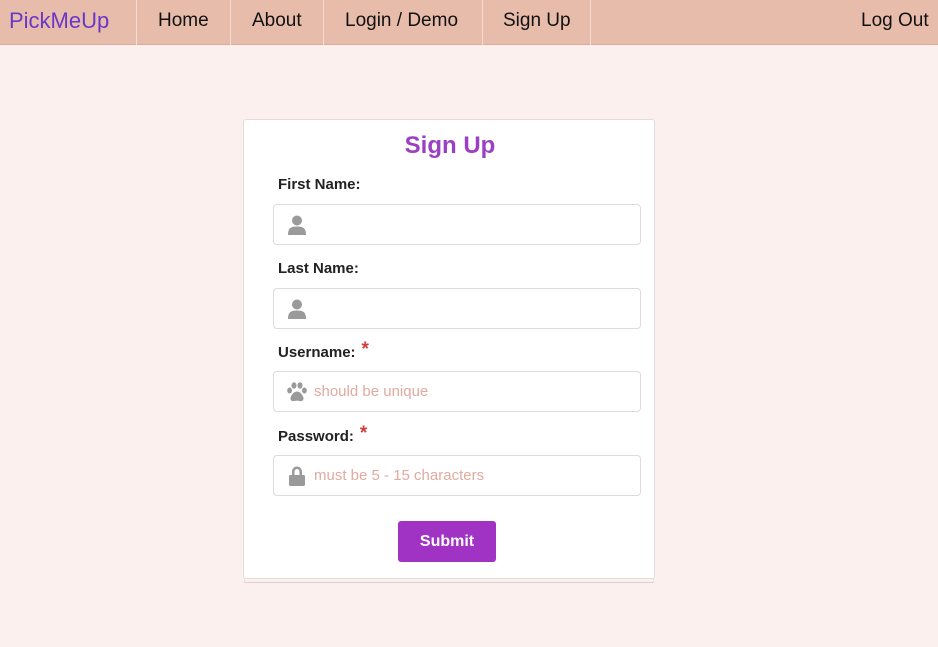 This screenshot has width=938, height=647. Describe the element at coordinates (895, 21) in the screenshot. I see `nav-log-out: Log Out` at that location.